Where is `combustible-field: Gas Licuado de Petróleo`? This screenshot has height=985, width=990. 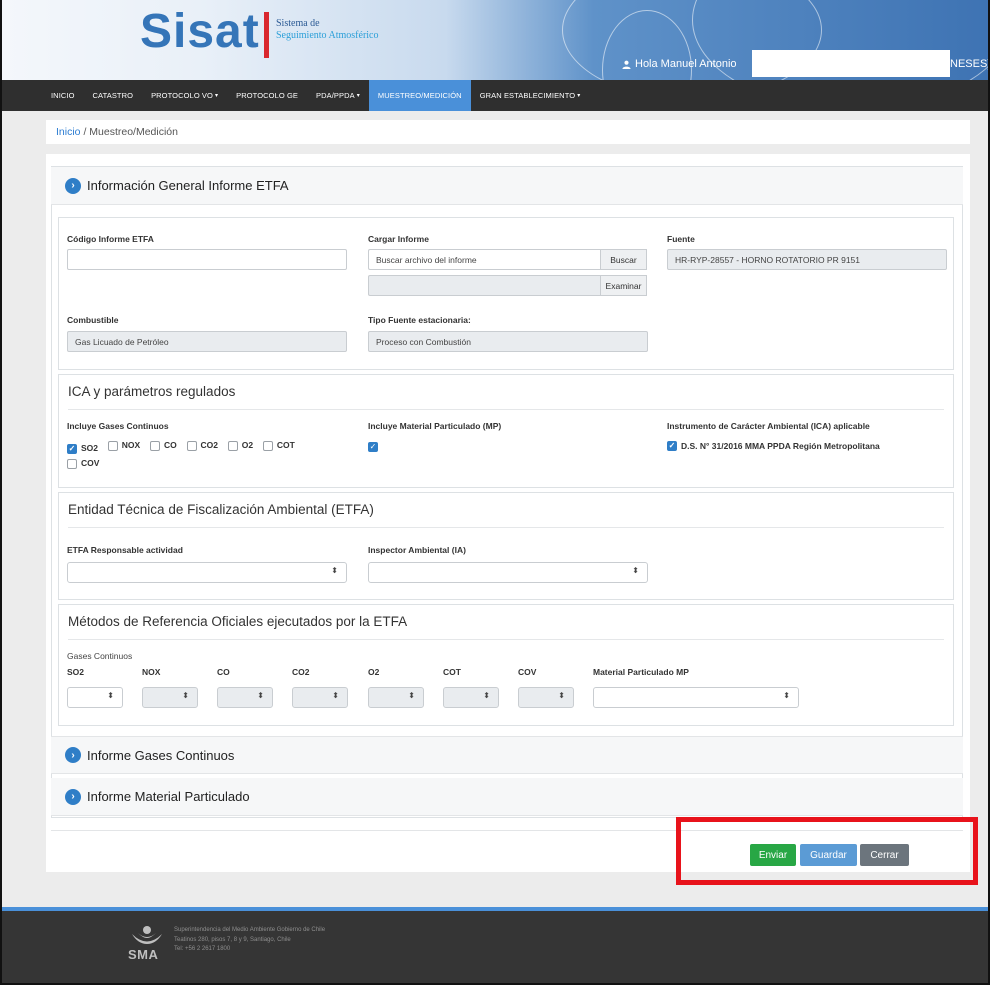 combustible-field: Gas Licuado de Petróleo is located at coordinates (207, 341).